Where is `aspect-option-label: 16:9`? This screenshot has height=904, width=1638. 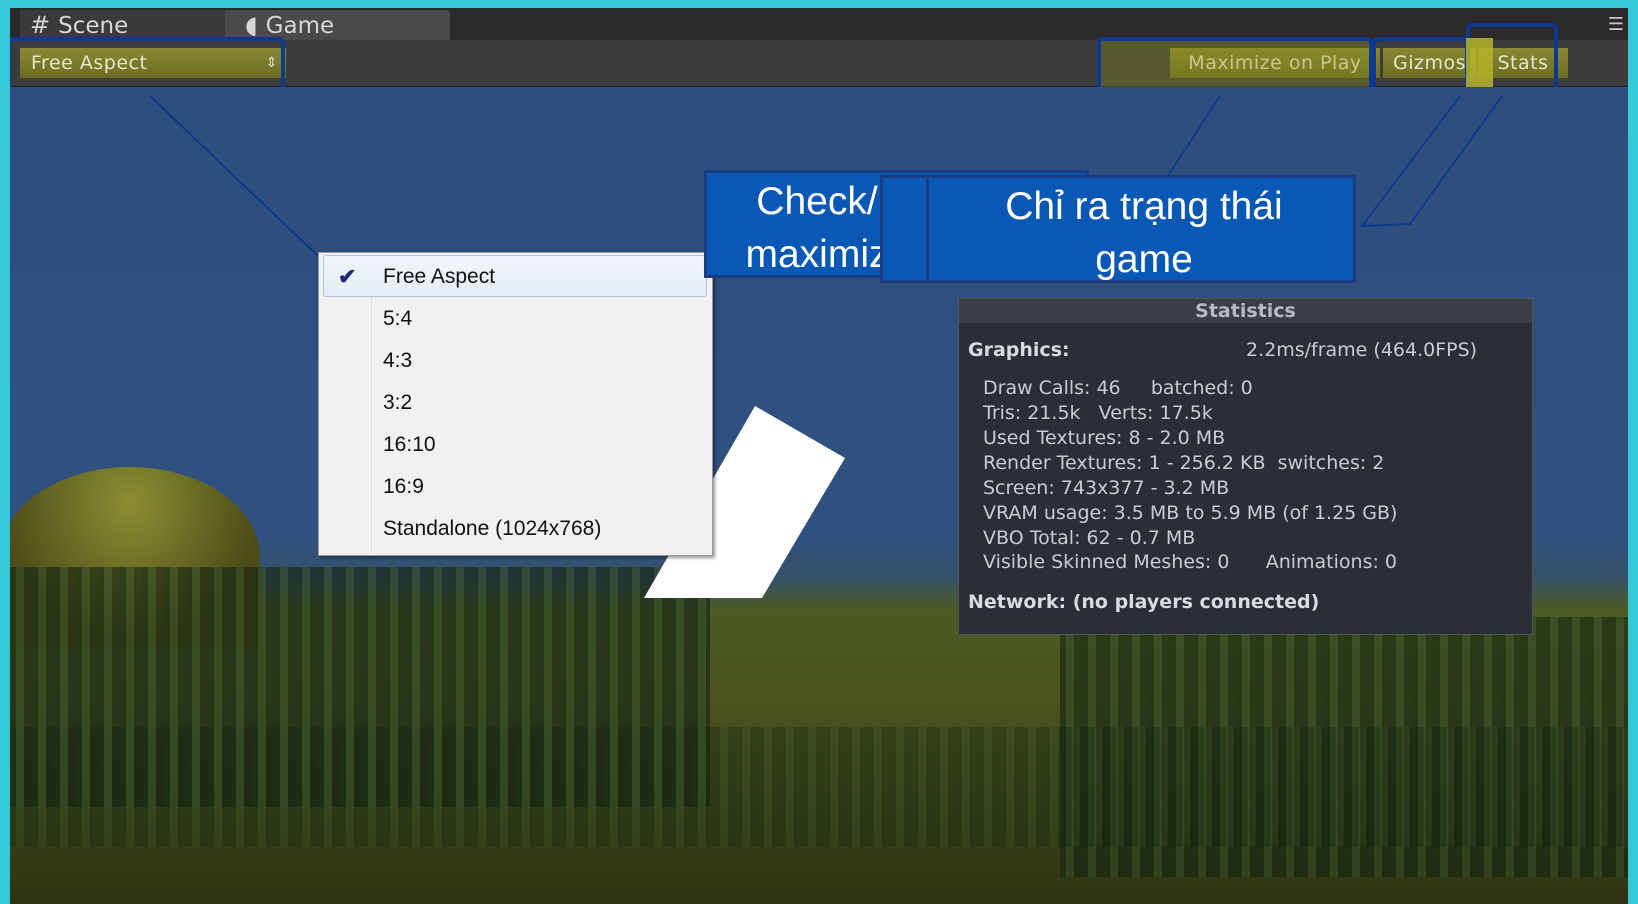
aspect-option-label: 16:9 is located at coordinates (403, 486).